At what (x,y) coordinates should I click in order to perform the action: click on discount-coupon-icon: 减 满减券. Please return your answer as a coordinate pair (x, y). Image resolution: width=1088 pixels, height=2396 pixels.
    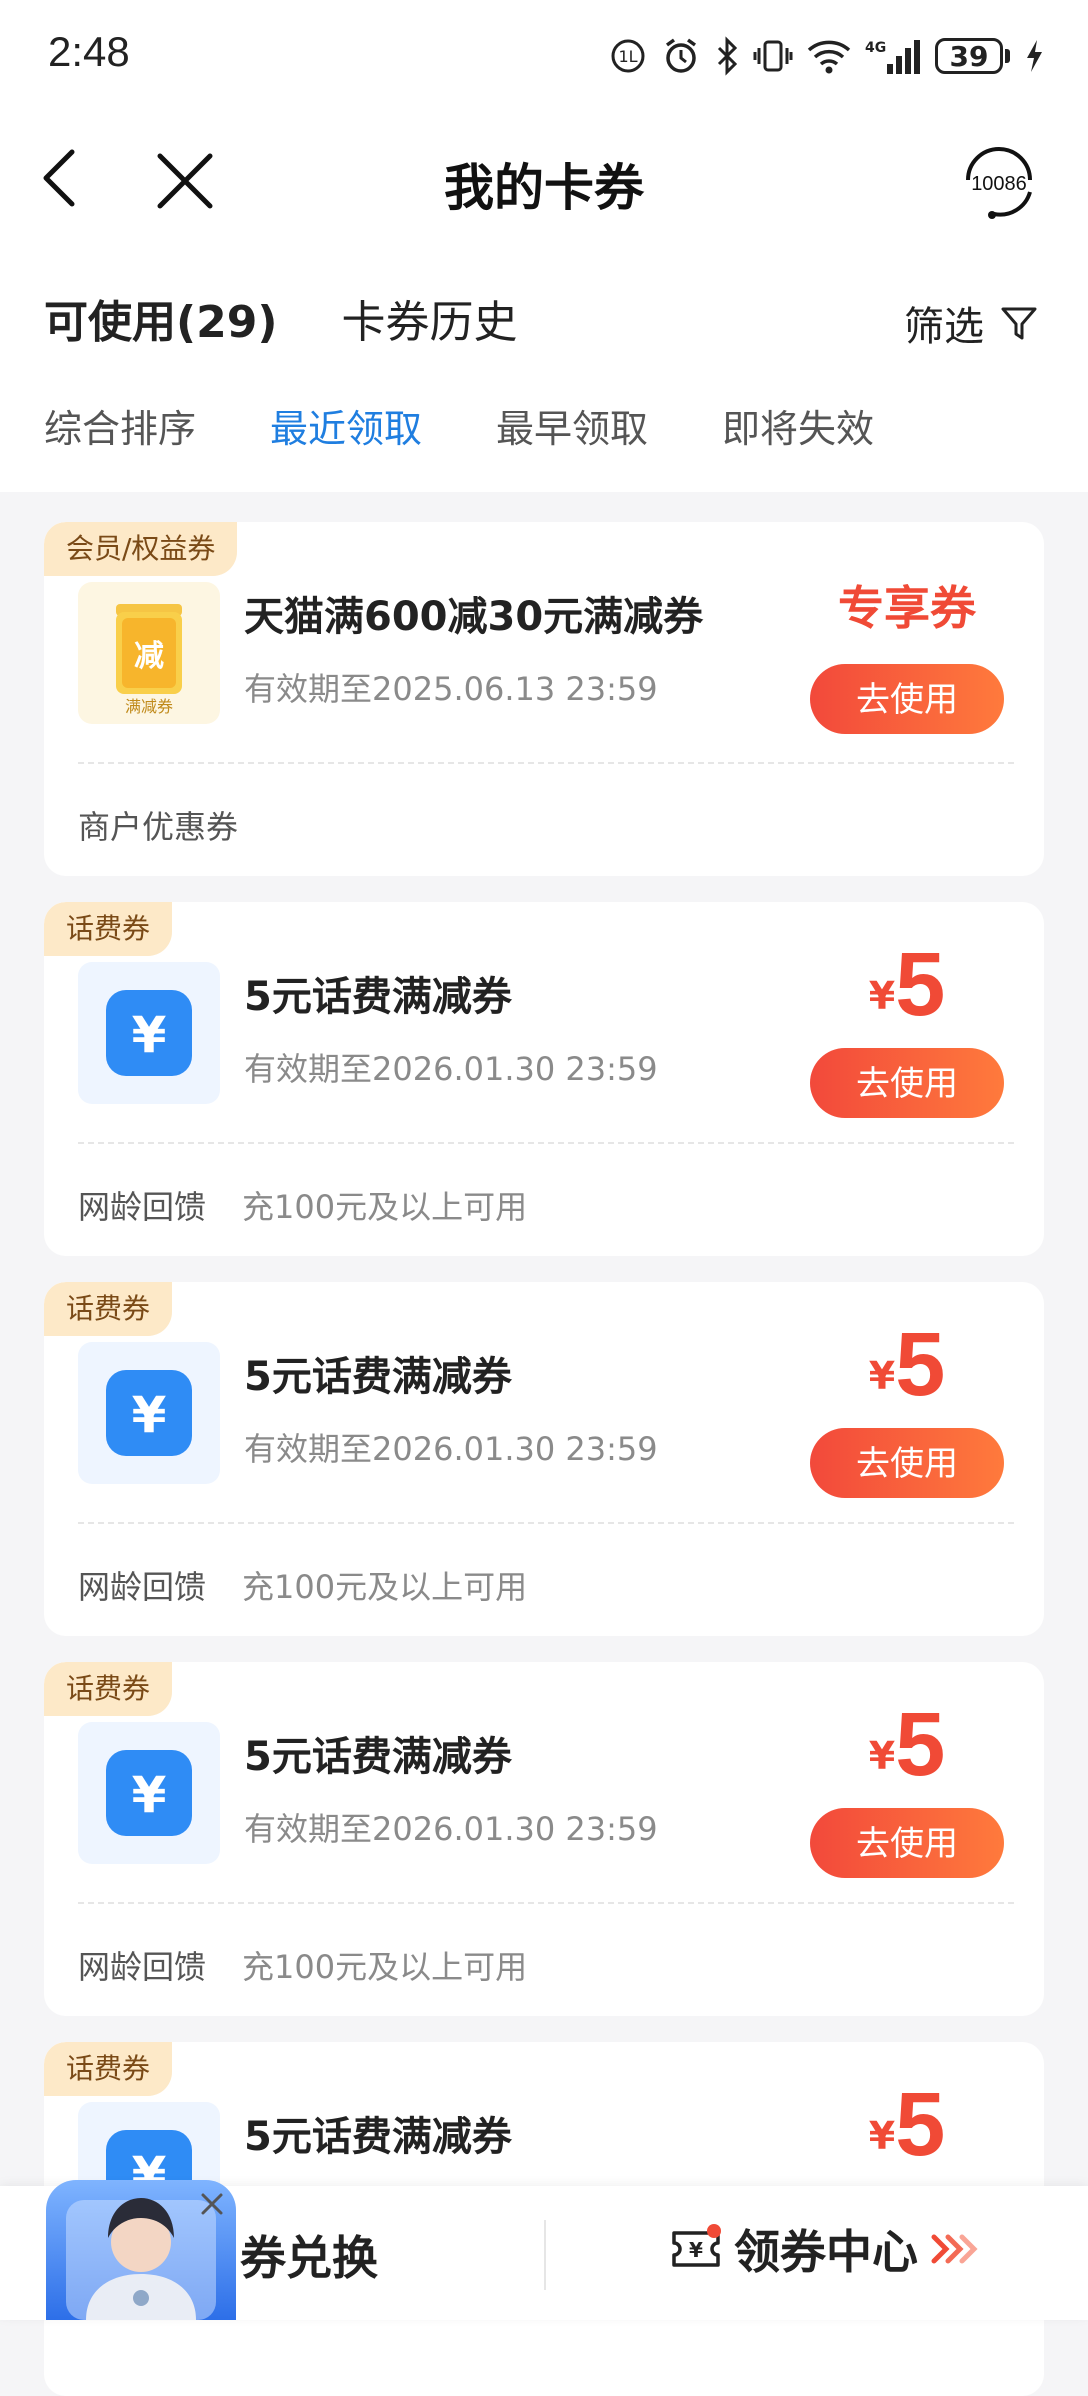
    Looking at the image, I should click on (149, 660).